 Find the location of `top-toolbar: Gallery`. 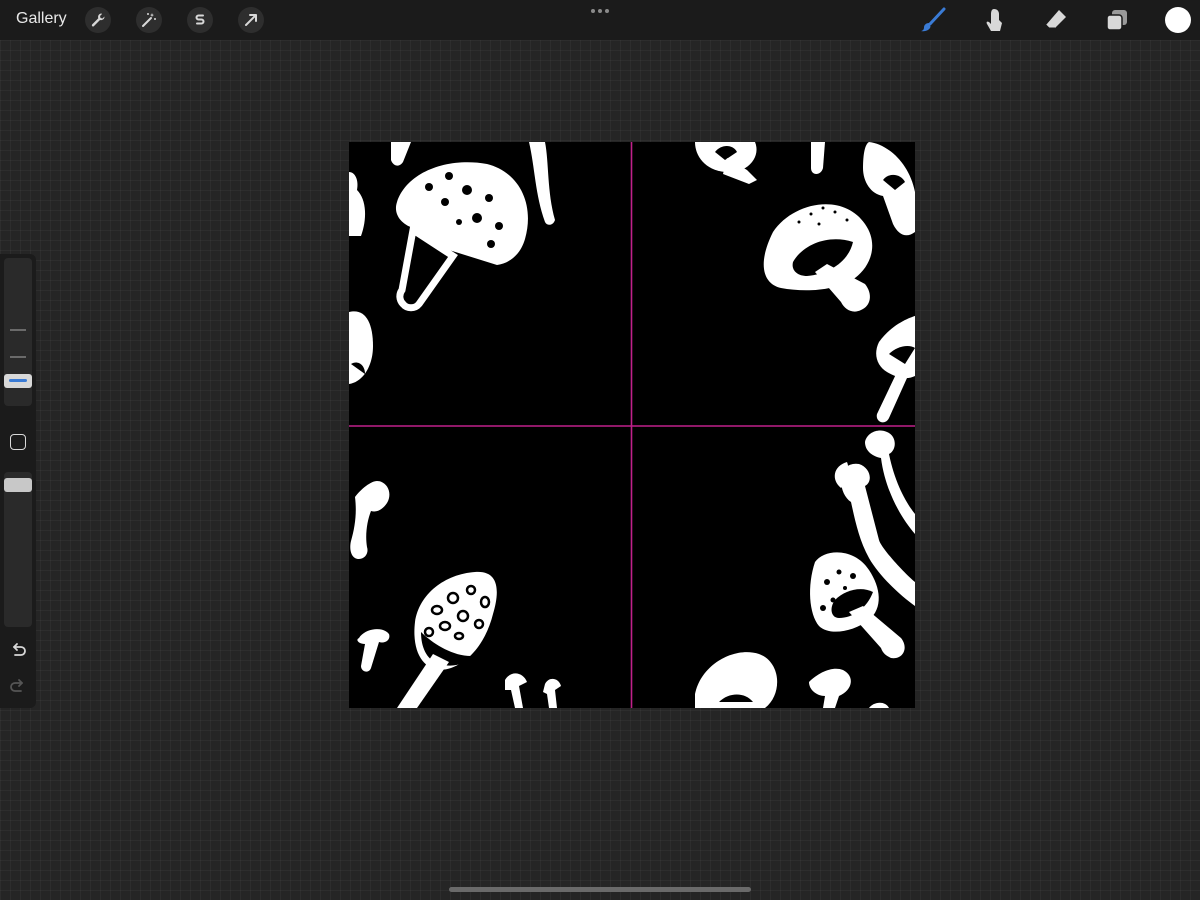

top-toolbar: Gallery is located at coordinates (600, 20).